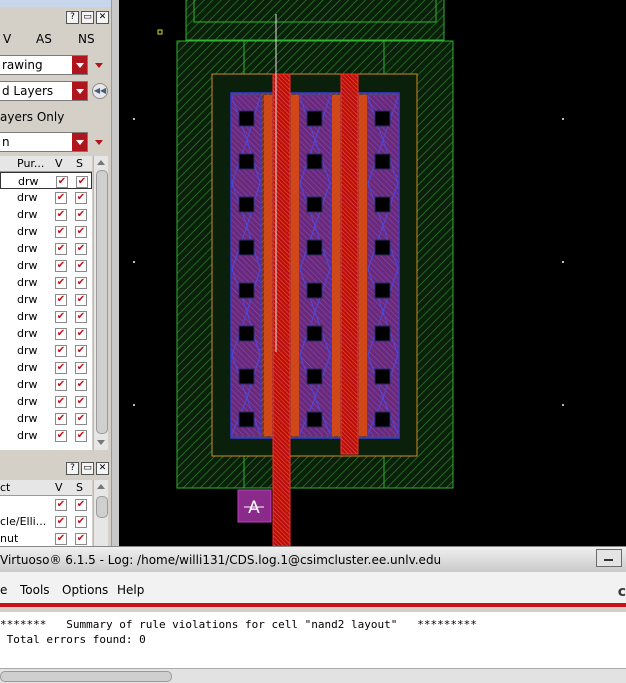 The width and height of the screenshot is (626, 683). What do you see at coordinates (313, 675) in the screenshot?
I see `log-horizontal-scrollbar` at bounding box center [313, 675].